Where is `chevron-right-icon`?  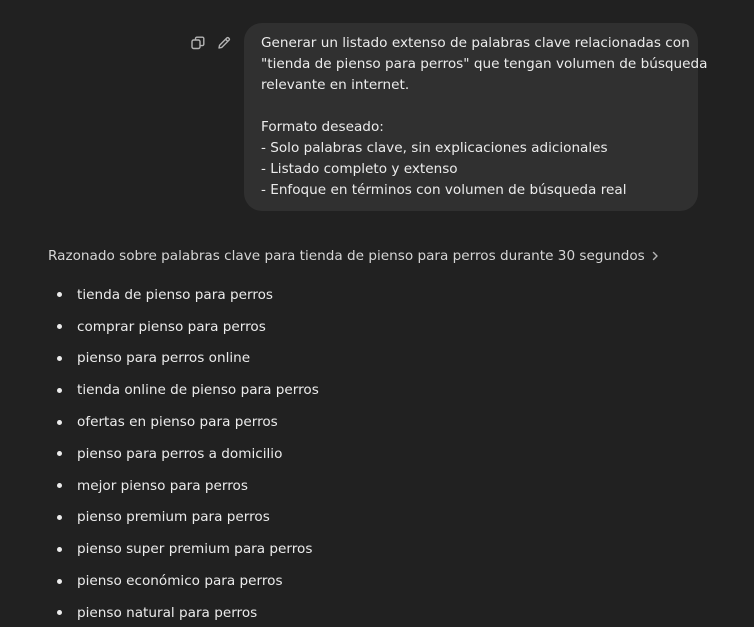
chevron-right-icon is located at coordinates (655, 256).